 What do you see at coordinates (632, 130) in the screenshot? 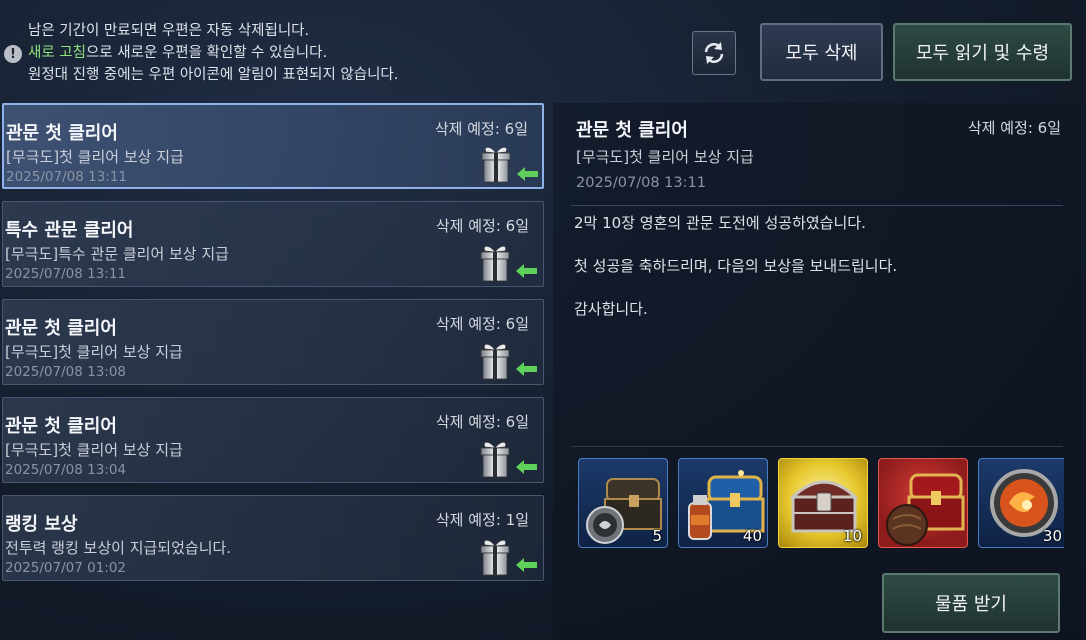
I see `detail-title: 관문 첫 클리어` at bounding box center [632, 130].